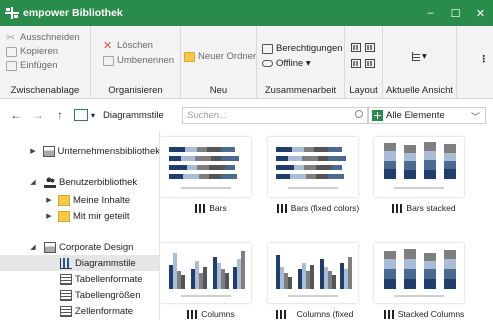 The image size is (493, 320). What do you see at coordinates (12, 13) in the screenshot?
I see `app-logo-icon` at bounding box center [12, 13].